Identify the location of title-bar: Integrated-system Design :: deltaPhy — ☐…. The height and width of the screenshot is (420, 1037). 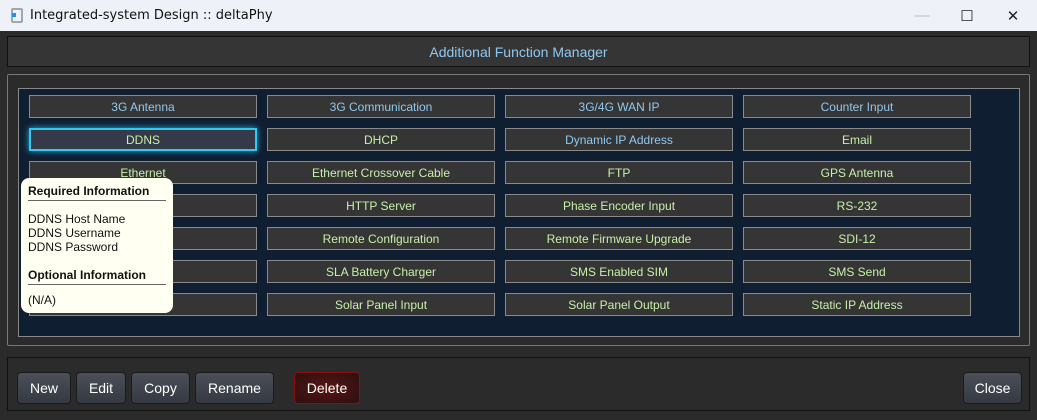
(518, 15).